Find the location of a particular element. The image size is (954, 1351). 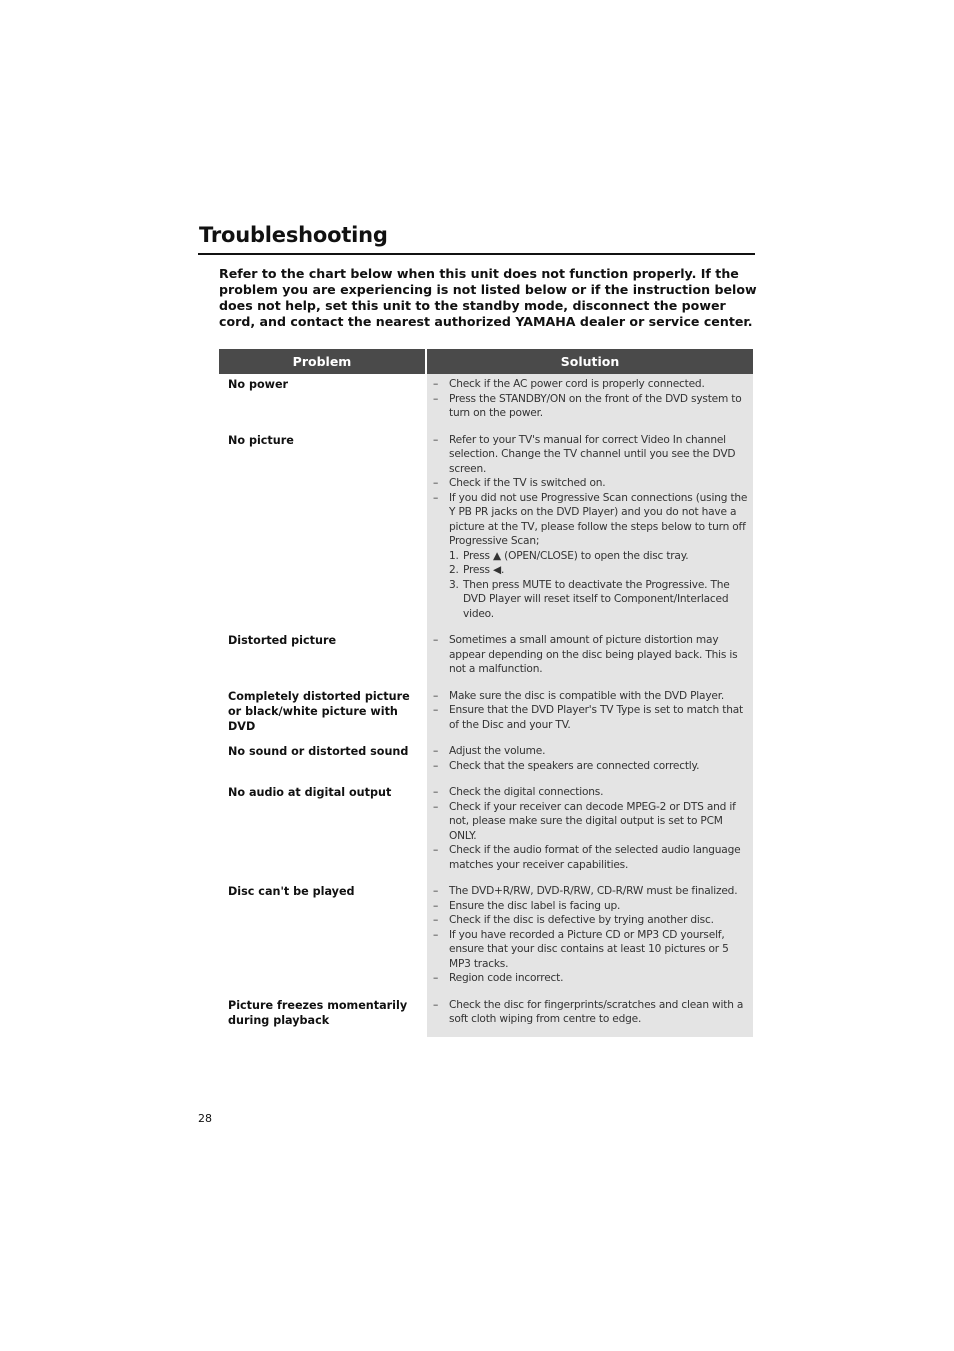

problem-cell: No sound or distorted sound is located at coordinates (318, 751).